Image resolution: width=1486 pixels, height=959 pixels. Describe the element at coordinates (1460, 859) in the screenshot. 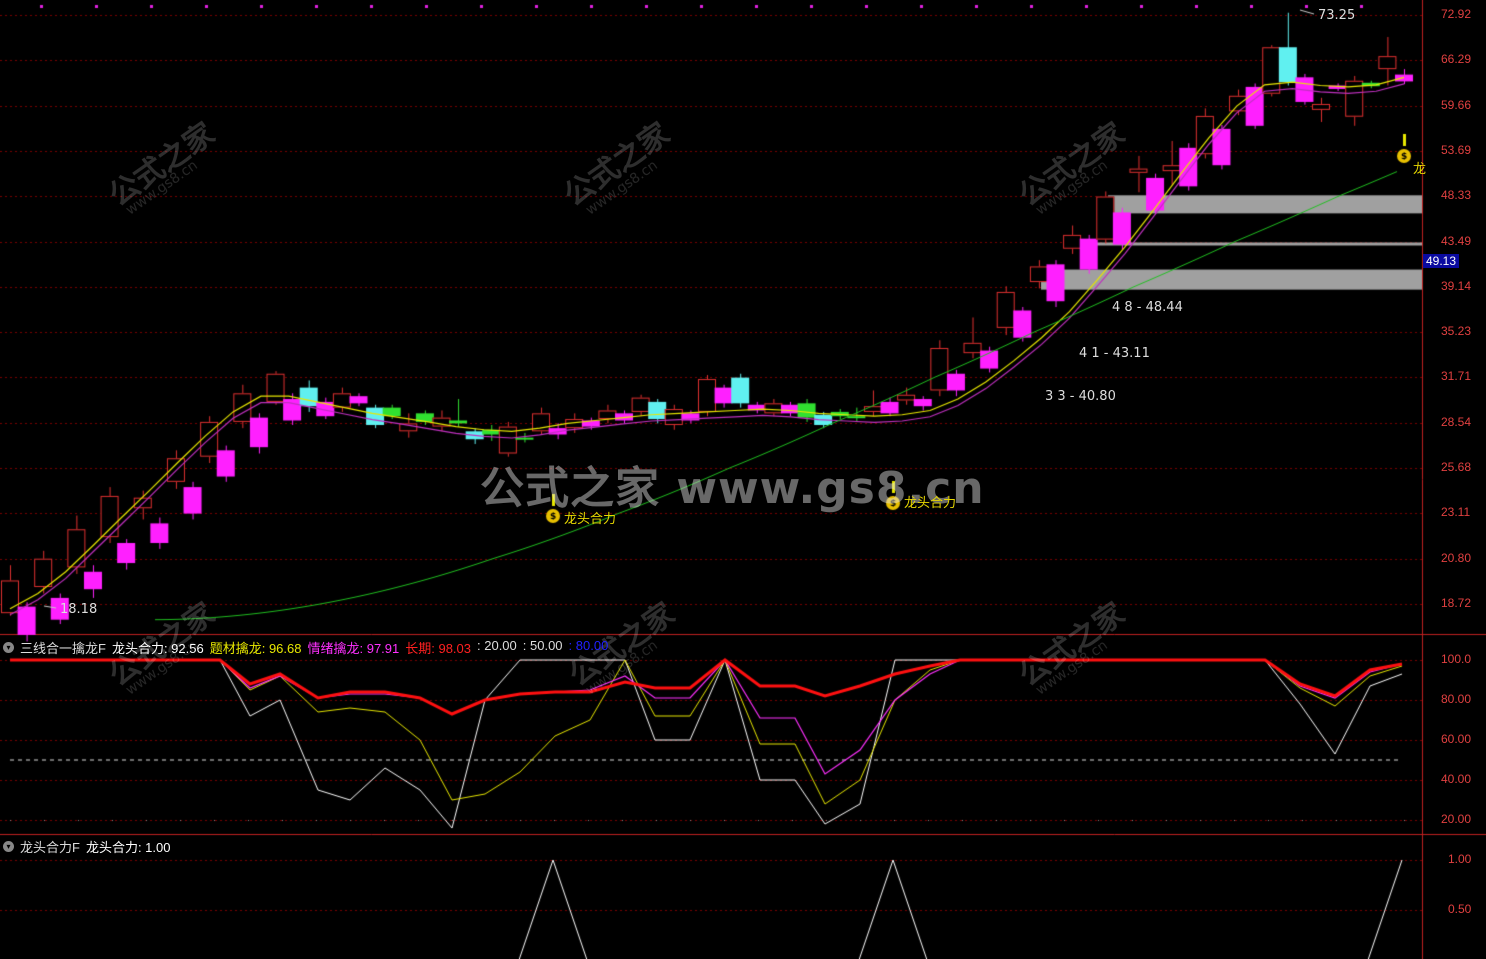

I see `axis-tick-label: 1.00` at that location.